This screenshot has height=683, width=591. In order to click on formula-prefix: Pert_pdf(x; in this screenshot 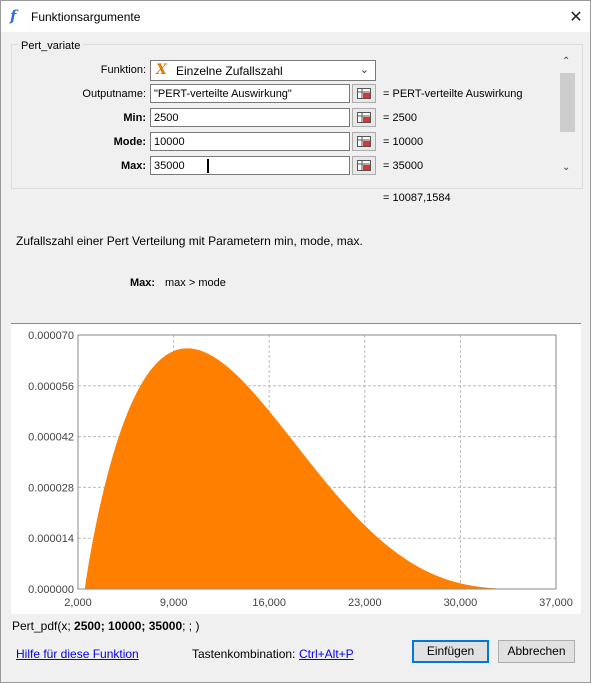, I will do `click(43, 626)`.